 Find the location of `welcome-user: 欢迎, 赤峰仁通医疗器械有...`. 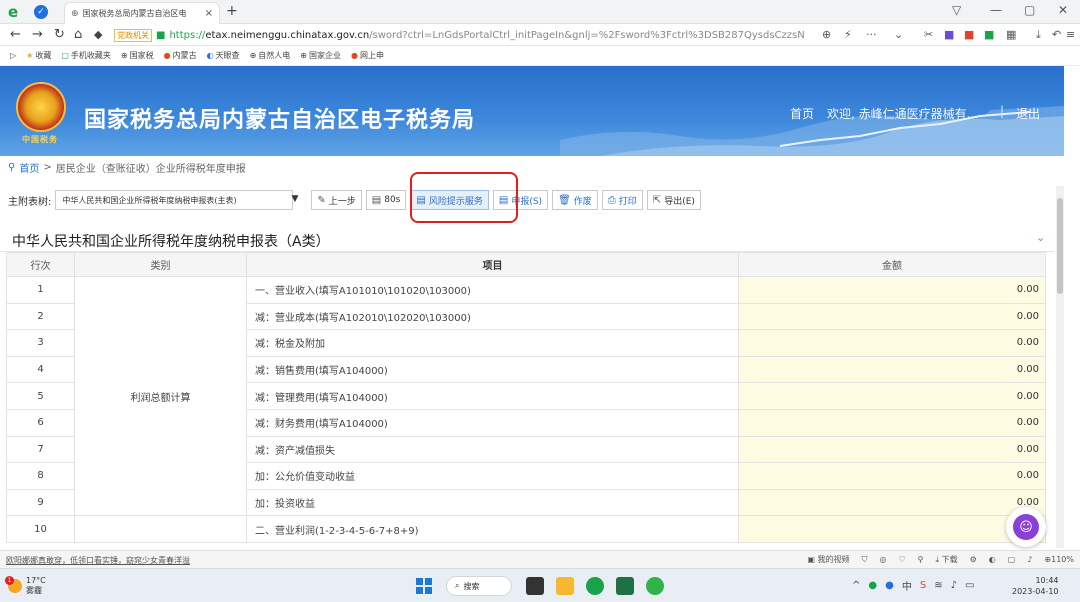

welcome-user: 欢迎, 赤峰仁通医疗器械有... is located at coordinates (902, 113).